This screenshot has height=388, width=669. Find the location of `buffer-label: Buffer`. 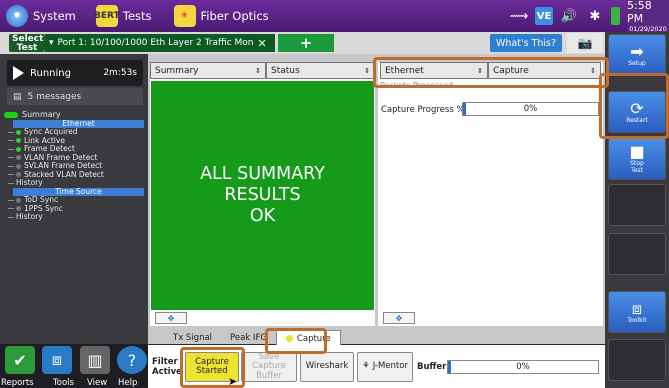

buffer-label: Buffer is located at coordinates (432, 367).